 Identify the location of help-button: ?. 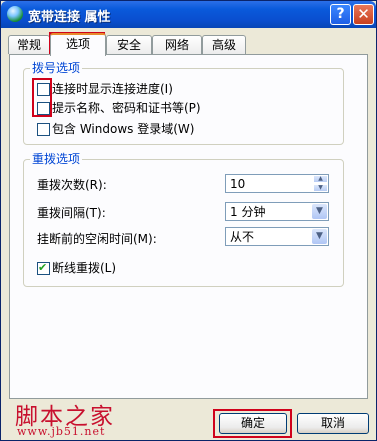
(340, 14).